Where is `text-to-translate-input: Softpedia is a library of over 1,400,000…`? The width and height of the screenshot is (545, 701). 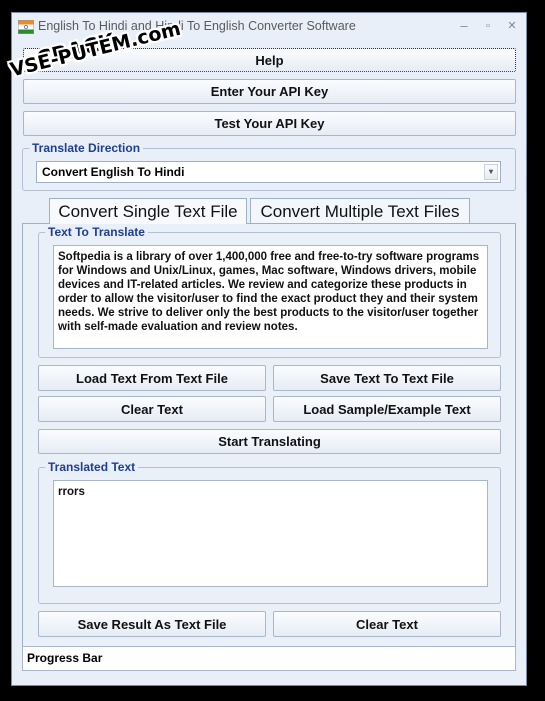
text-to-translate-input: Softpedia is a library of over 1,400,000… is located at coordinates (270, 297).